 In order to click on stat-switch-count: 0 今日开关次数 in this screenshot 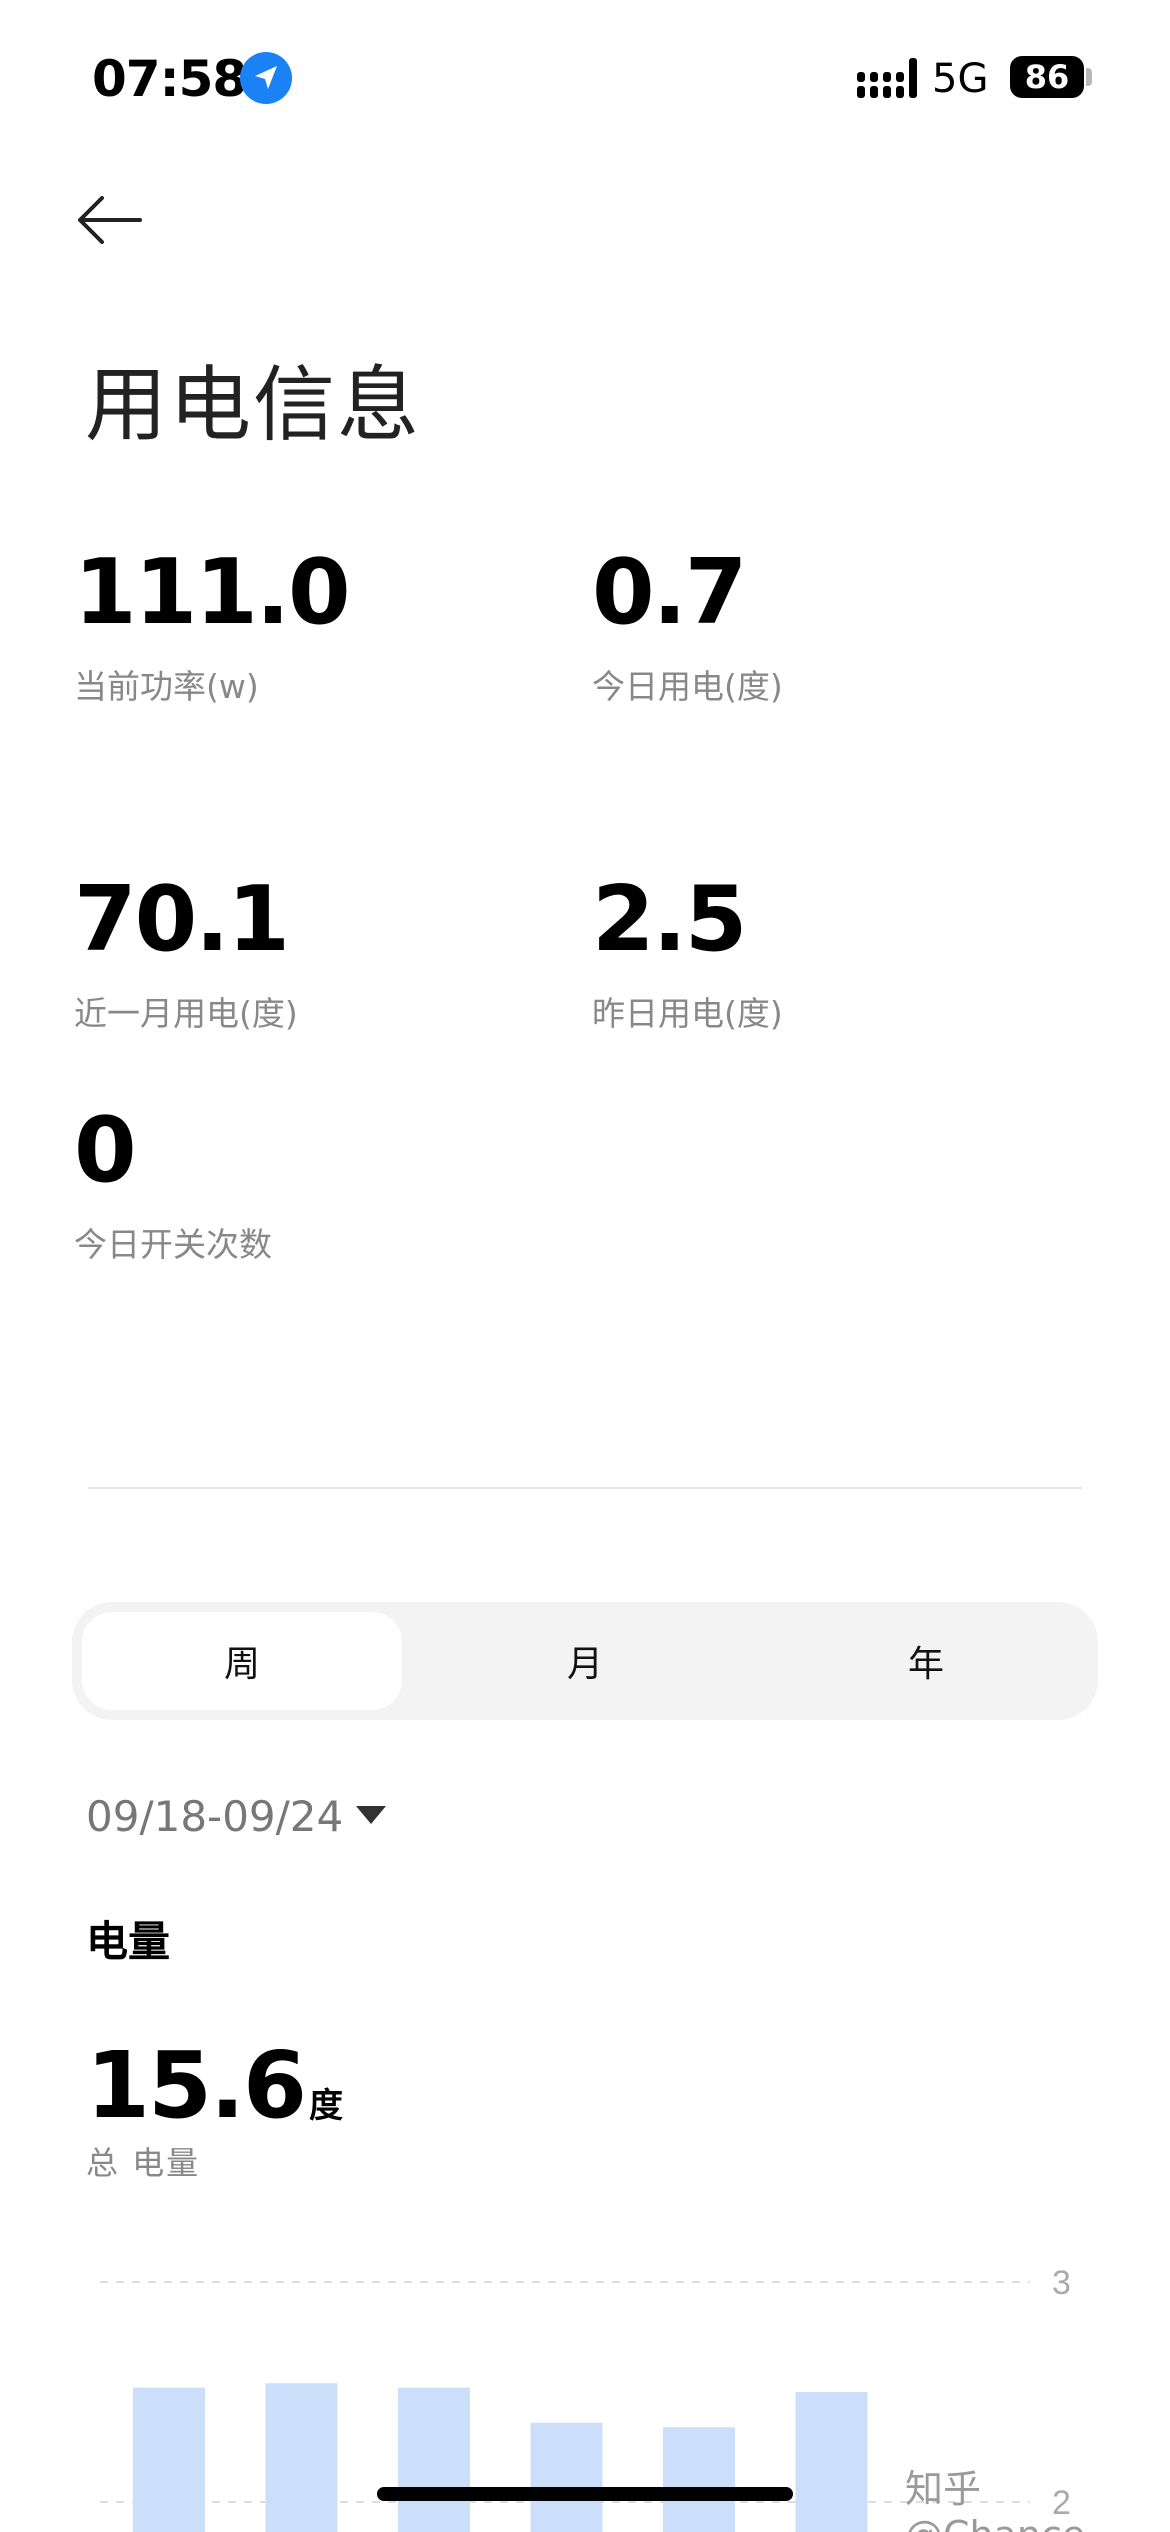, I will do `click(173, 1186)`.